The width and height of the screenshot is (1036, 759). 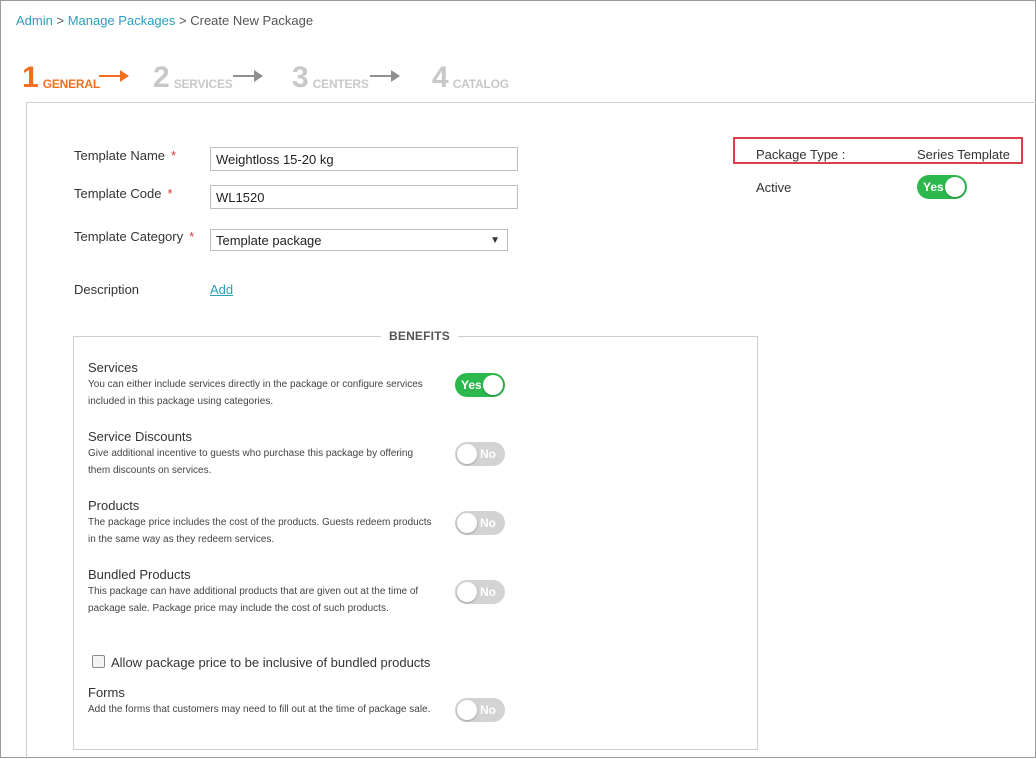 I want to click on template-code-label: Template Code *, so click(x=123, y=193).